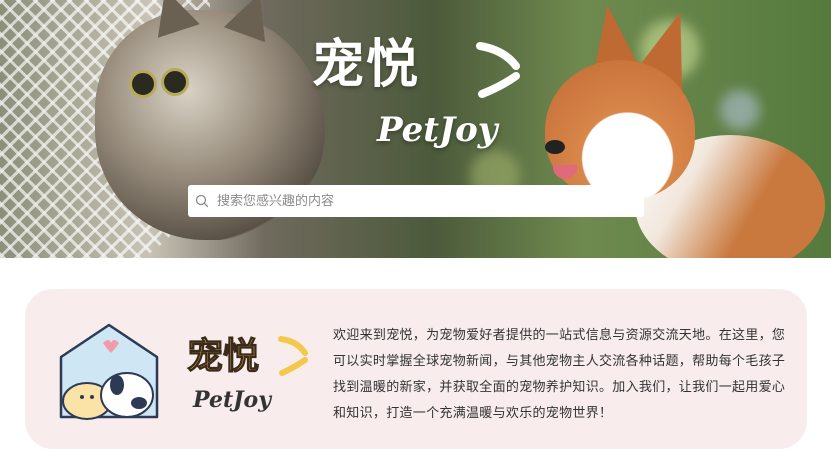  What do you see at coordinates (232, 400) in the screenshot?
I see `logo-title-en: PetJoy` at bounding box center [232, 400].